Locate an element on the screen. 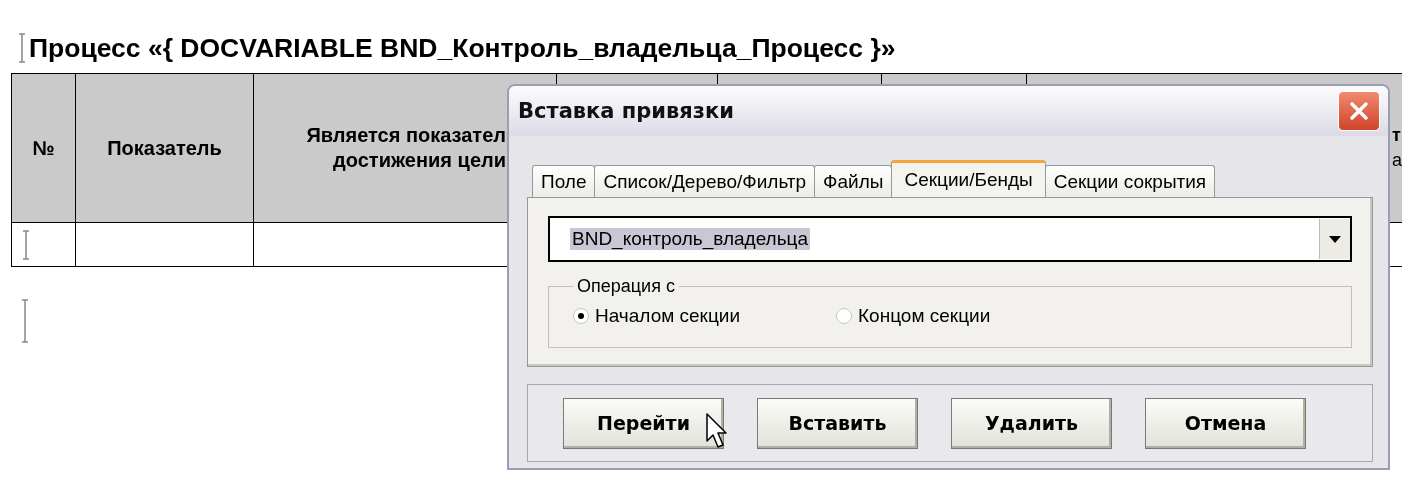  tab: Поле is located at coordinates (564, 181).